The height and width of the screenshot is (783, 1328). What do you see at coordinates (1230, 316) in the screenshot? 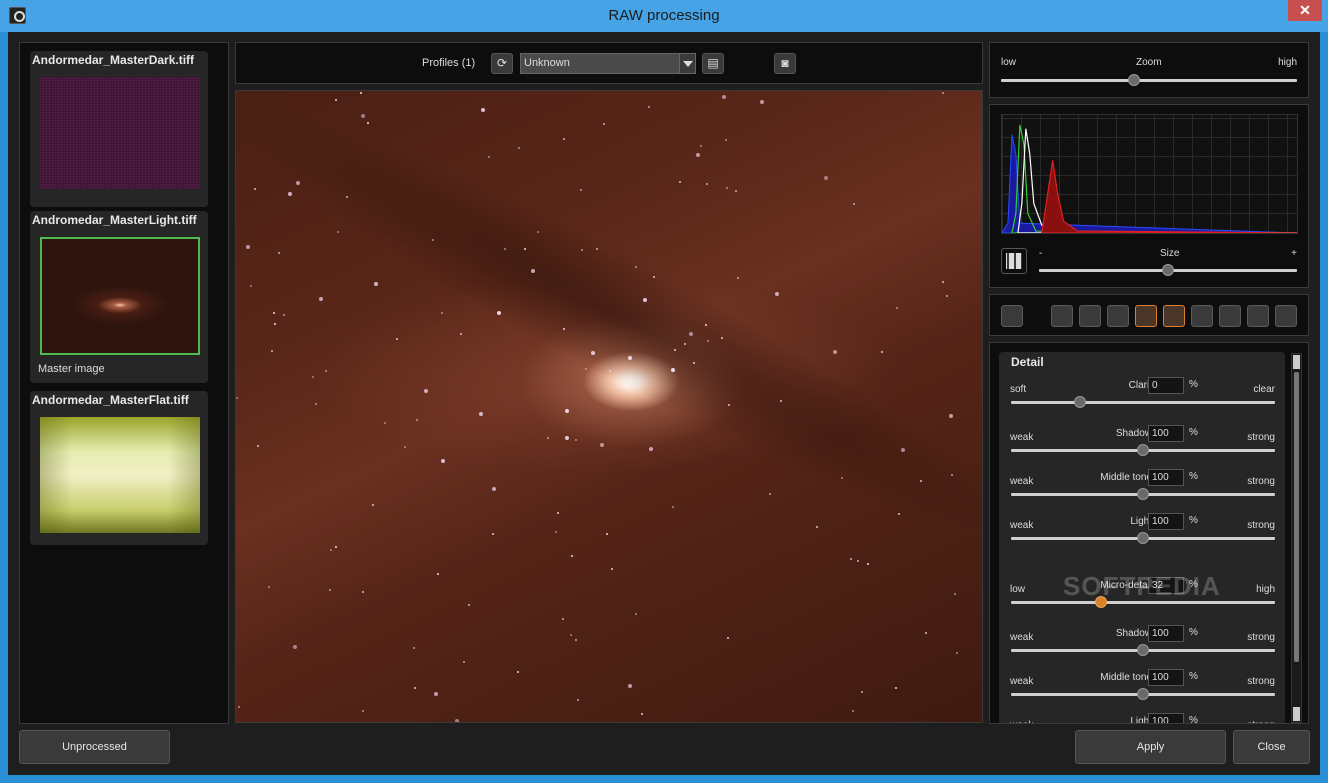
I see `palette-icon` at bounding box center [1230, 316].